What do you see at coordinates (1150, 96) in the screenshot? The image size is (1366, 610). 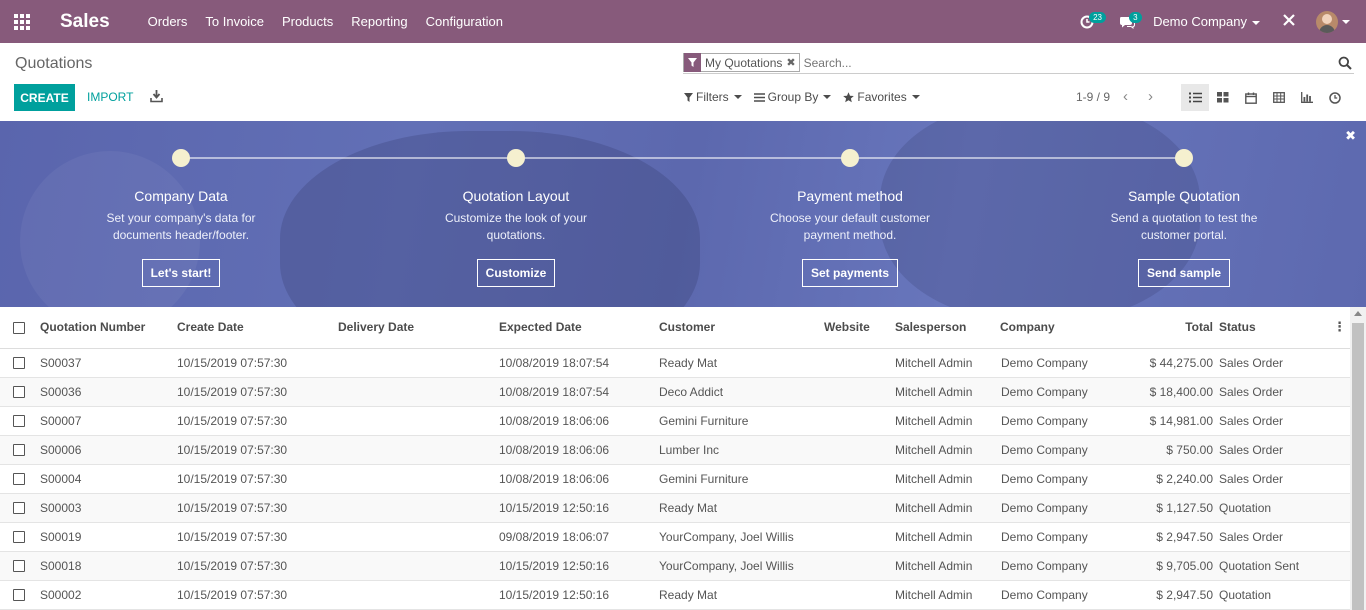 I see `pager-next-icon: ›` at bounding box center [1150, 96].